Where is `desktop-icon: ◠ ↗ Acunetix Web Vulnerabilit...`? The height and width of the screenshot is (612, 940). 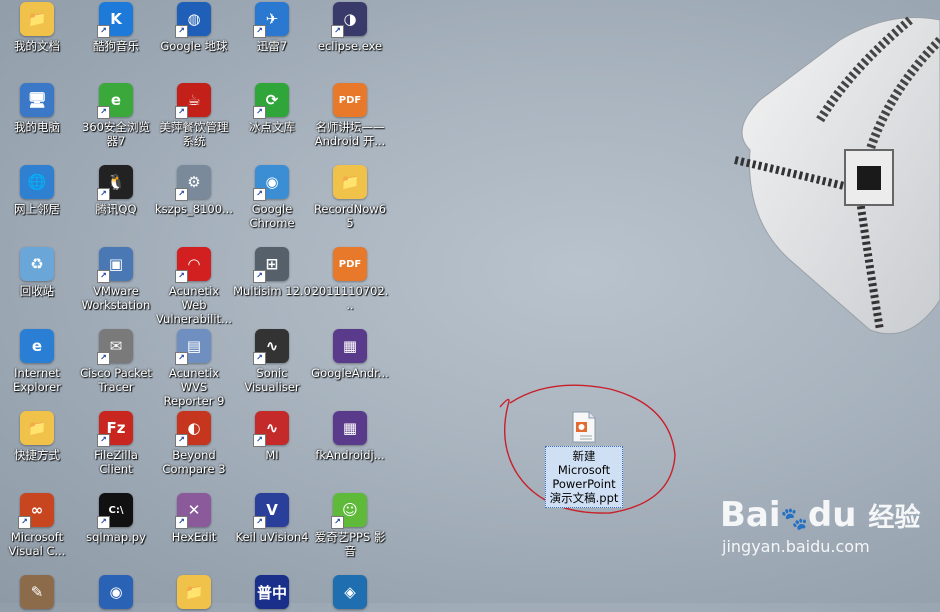
desktop-icon: ◠ ↗ Acunetix Web Vulnerabilit... is located at coordinates (194, 286).